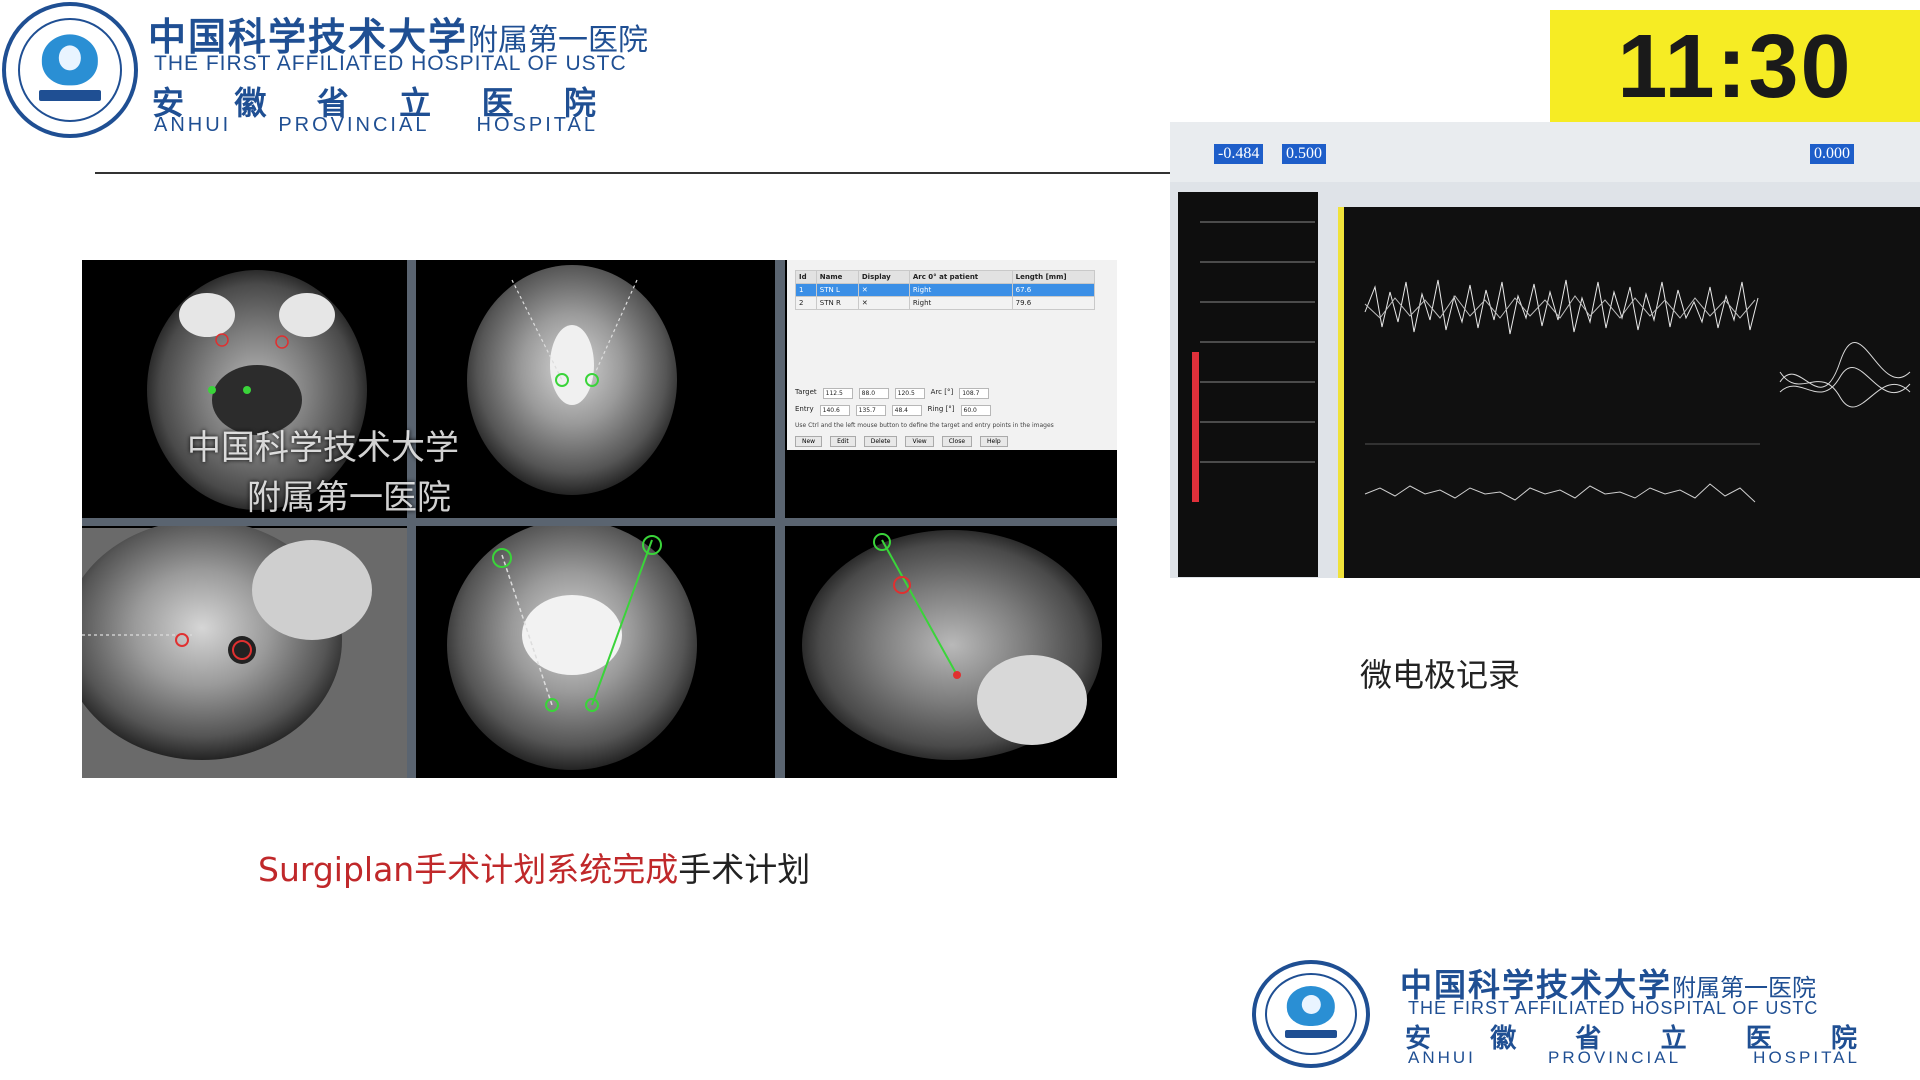 Image resolution: width=1920 pixels, height=1080 pixels. I want to click on target-x-field: 112.5, so click(837, 393).